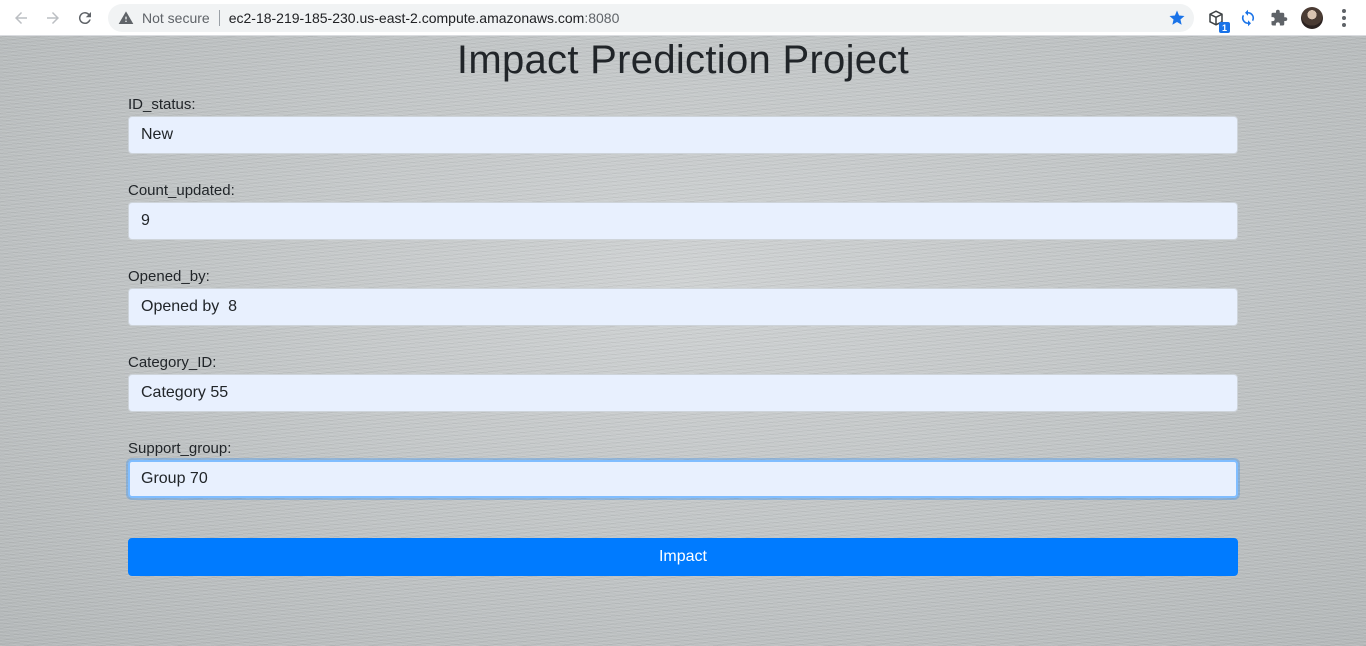 The width and height of the screenshot is (1366, 646). Describe the element at coordinates (219, 18) in the screenshot. I see `omnibox-divider` at that location.